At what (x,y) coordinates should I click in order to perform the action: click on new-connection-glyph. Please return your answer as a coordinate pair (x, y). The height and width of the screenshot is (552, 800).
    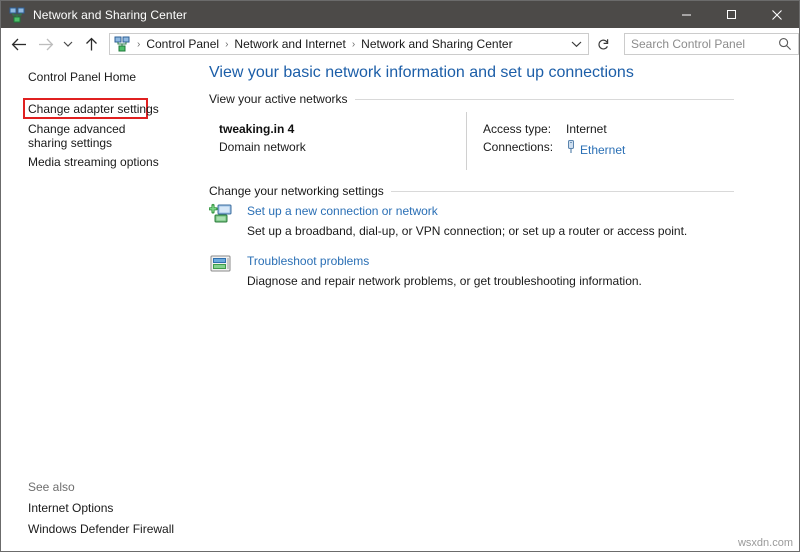
    Looking at the image, I should click on (220, 213).